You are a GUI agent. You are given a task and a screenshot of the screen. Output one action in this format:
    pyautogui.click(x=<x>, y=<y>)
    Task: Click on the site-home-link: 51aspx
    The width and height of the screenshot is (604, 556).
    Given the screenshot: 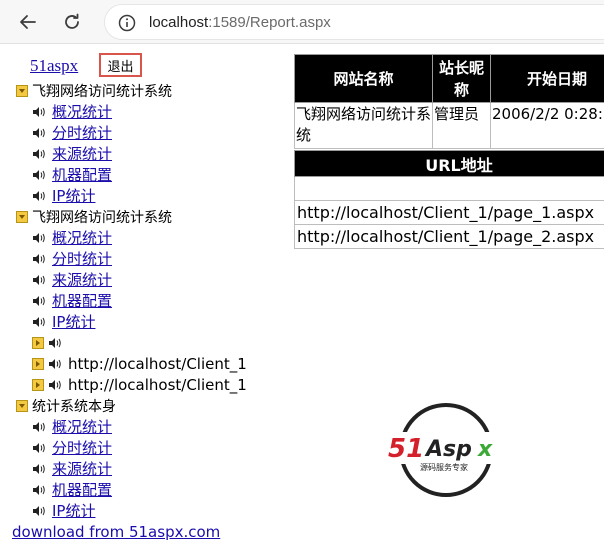 What is the action you would take?
    pyautogui.click(x=54, y=66)
    